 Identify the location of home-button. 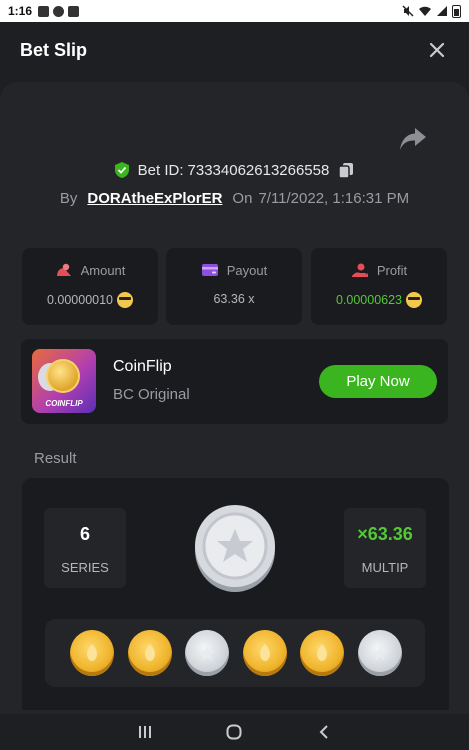
(234, 732).